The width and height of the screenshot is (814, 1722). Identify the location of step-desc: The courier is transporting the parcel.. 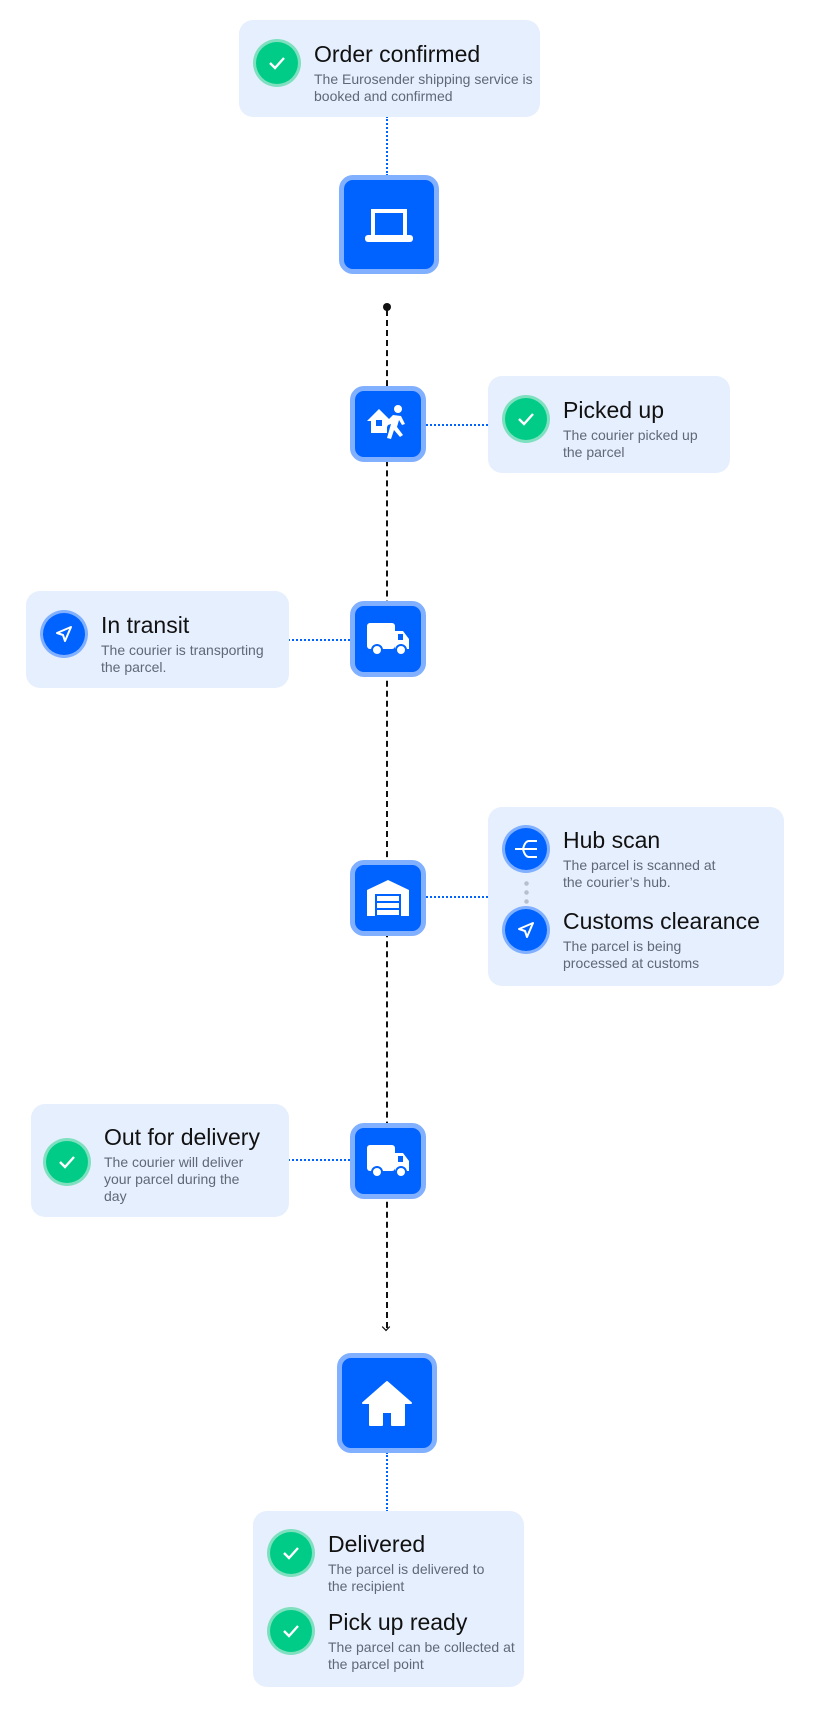
(182, 658).